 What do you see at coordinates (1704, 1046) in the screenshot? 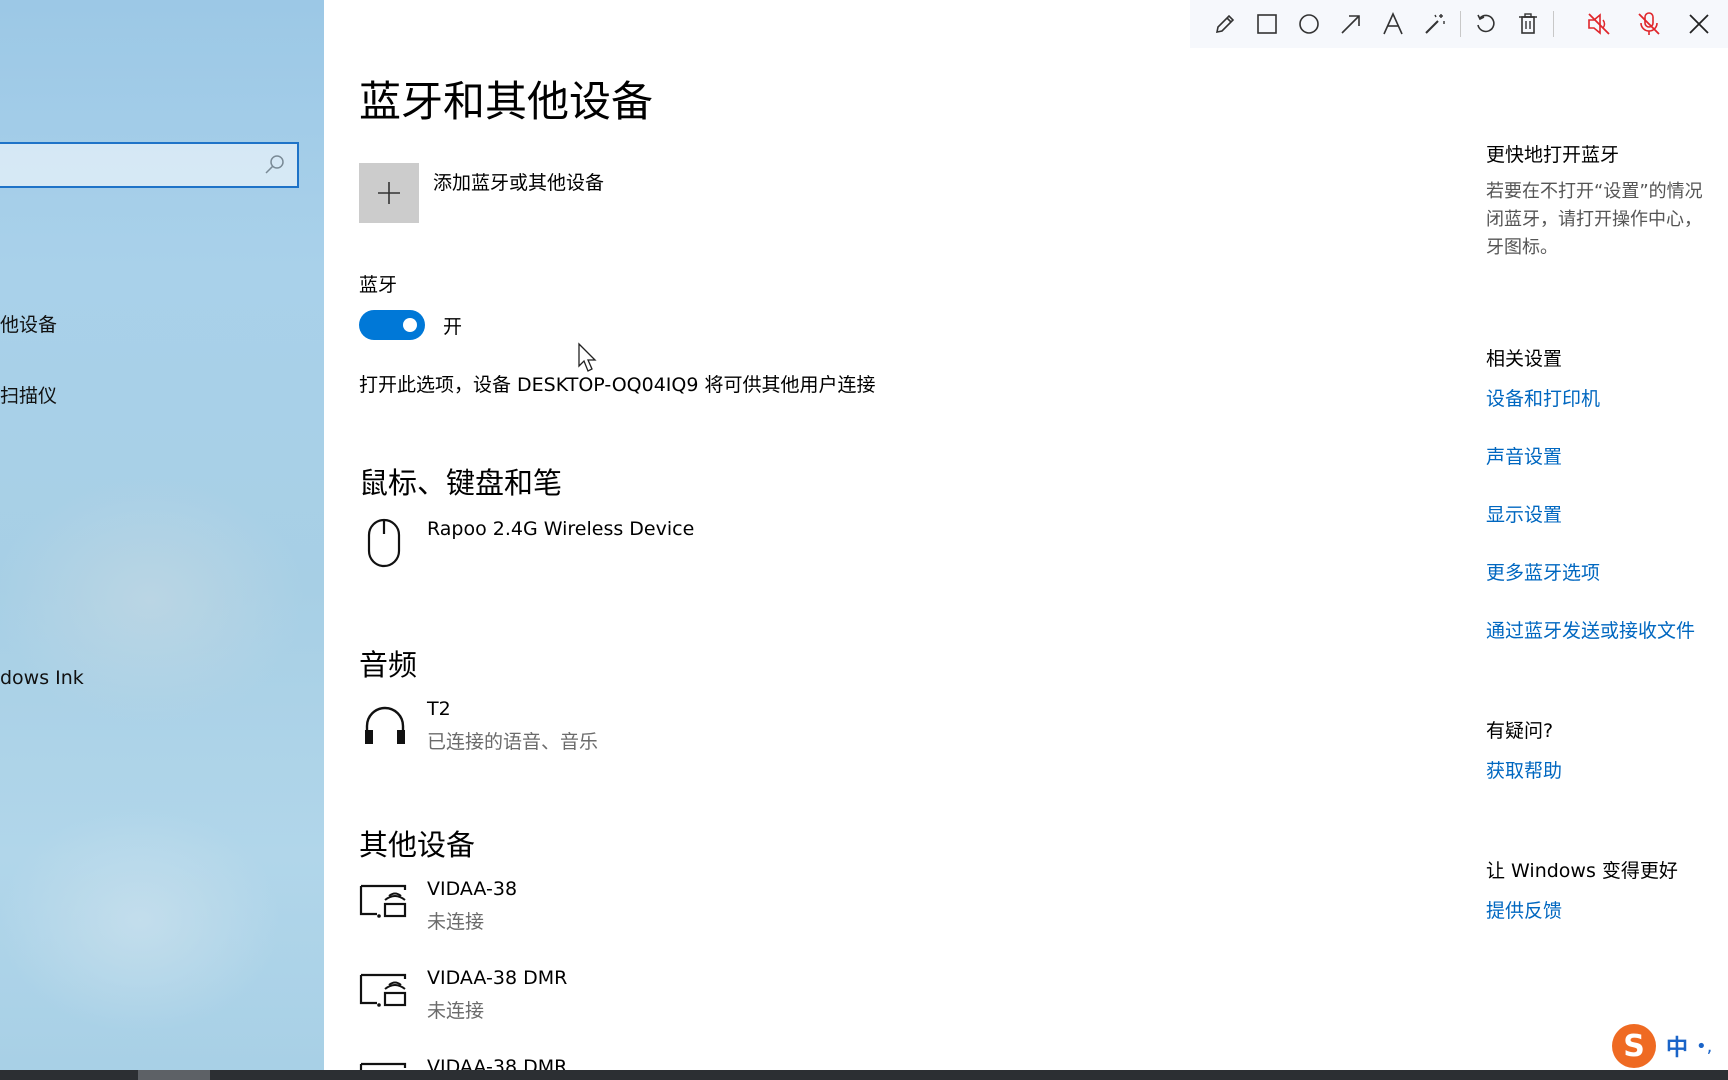
I see `ime-extra-label: •,` at bounding box center [1704, 1046].